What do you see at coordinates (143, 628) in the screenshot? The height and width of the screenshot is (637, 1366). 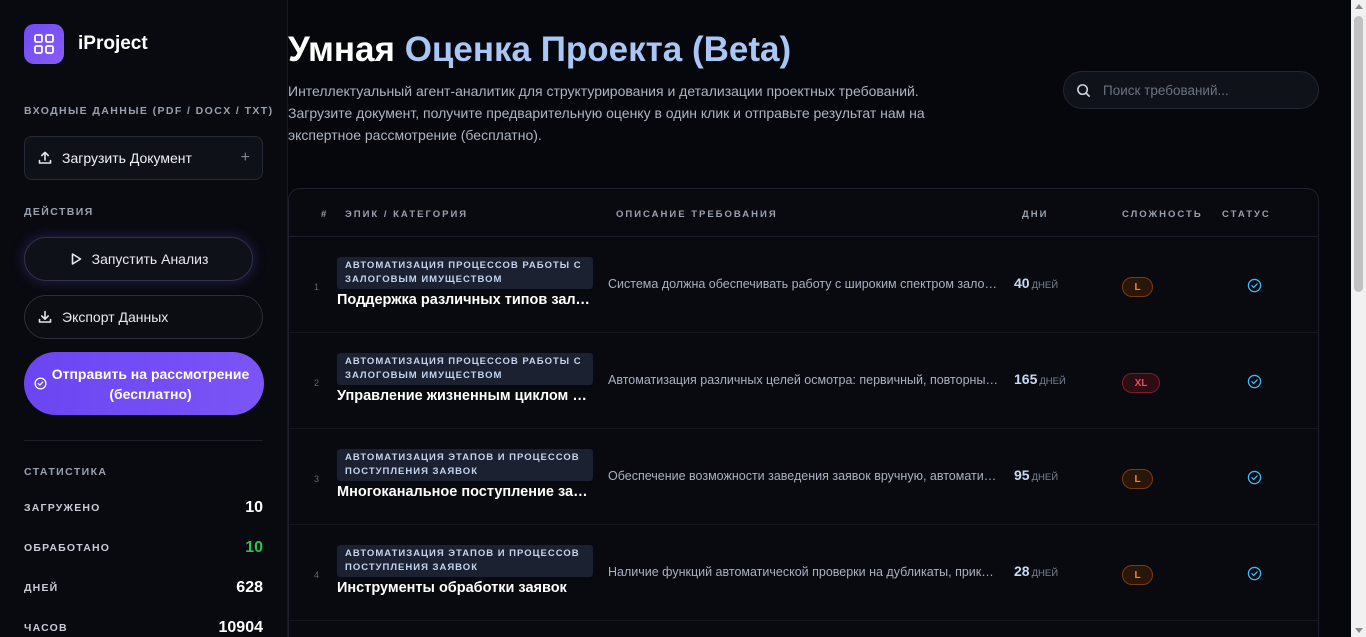 I see `stat-hours: ЧАСОВ 10904` at bounding box center [143, 628].